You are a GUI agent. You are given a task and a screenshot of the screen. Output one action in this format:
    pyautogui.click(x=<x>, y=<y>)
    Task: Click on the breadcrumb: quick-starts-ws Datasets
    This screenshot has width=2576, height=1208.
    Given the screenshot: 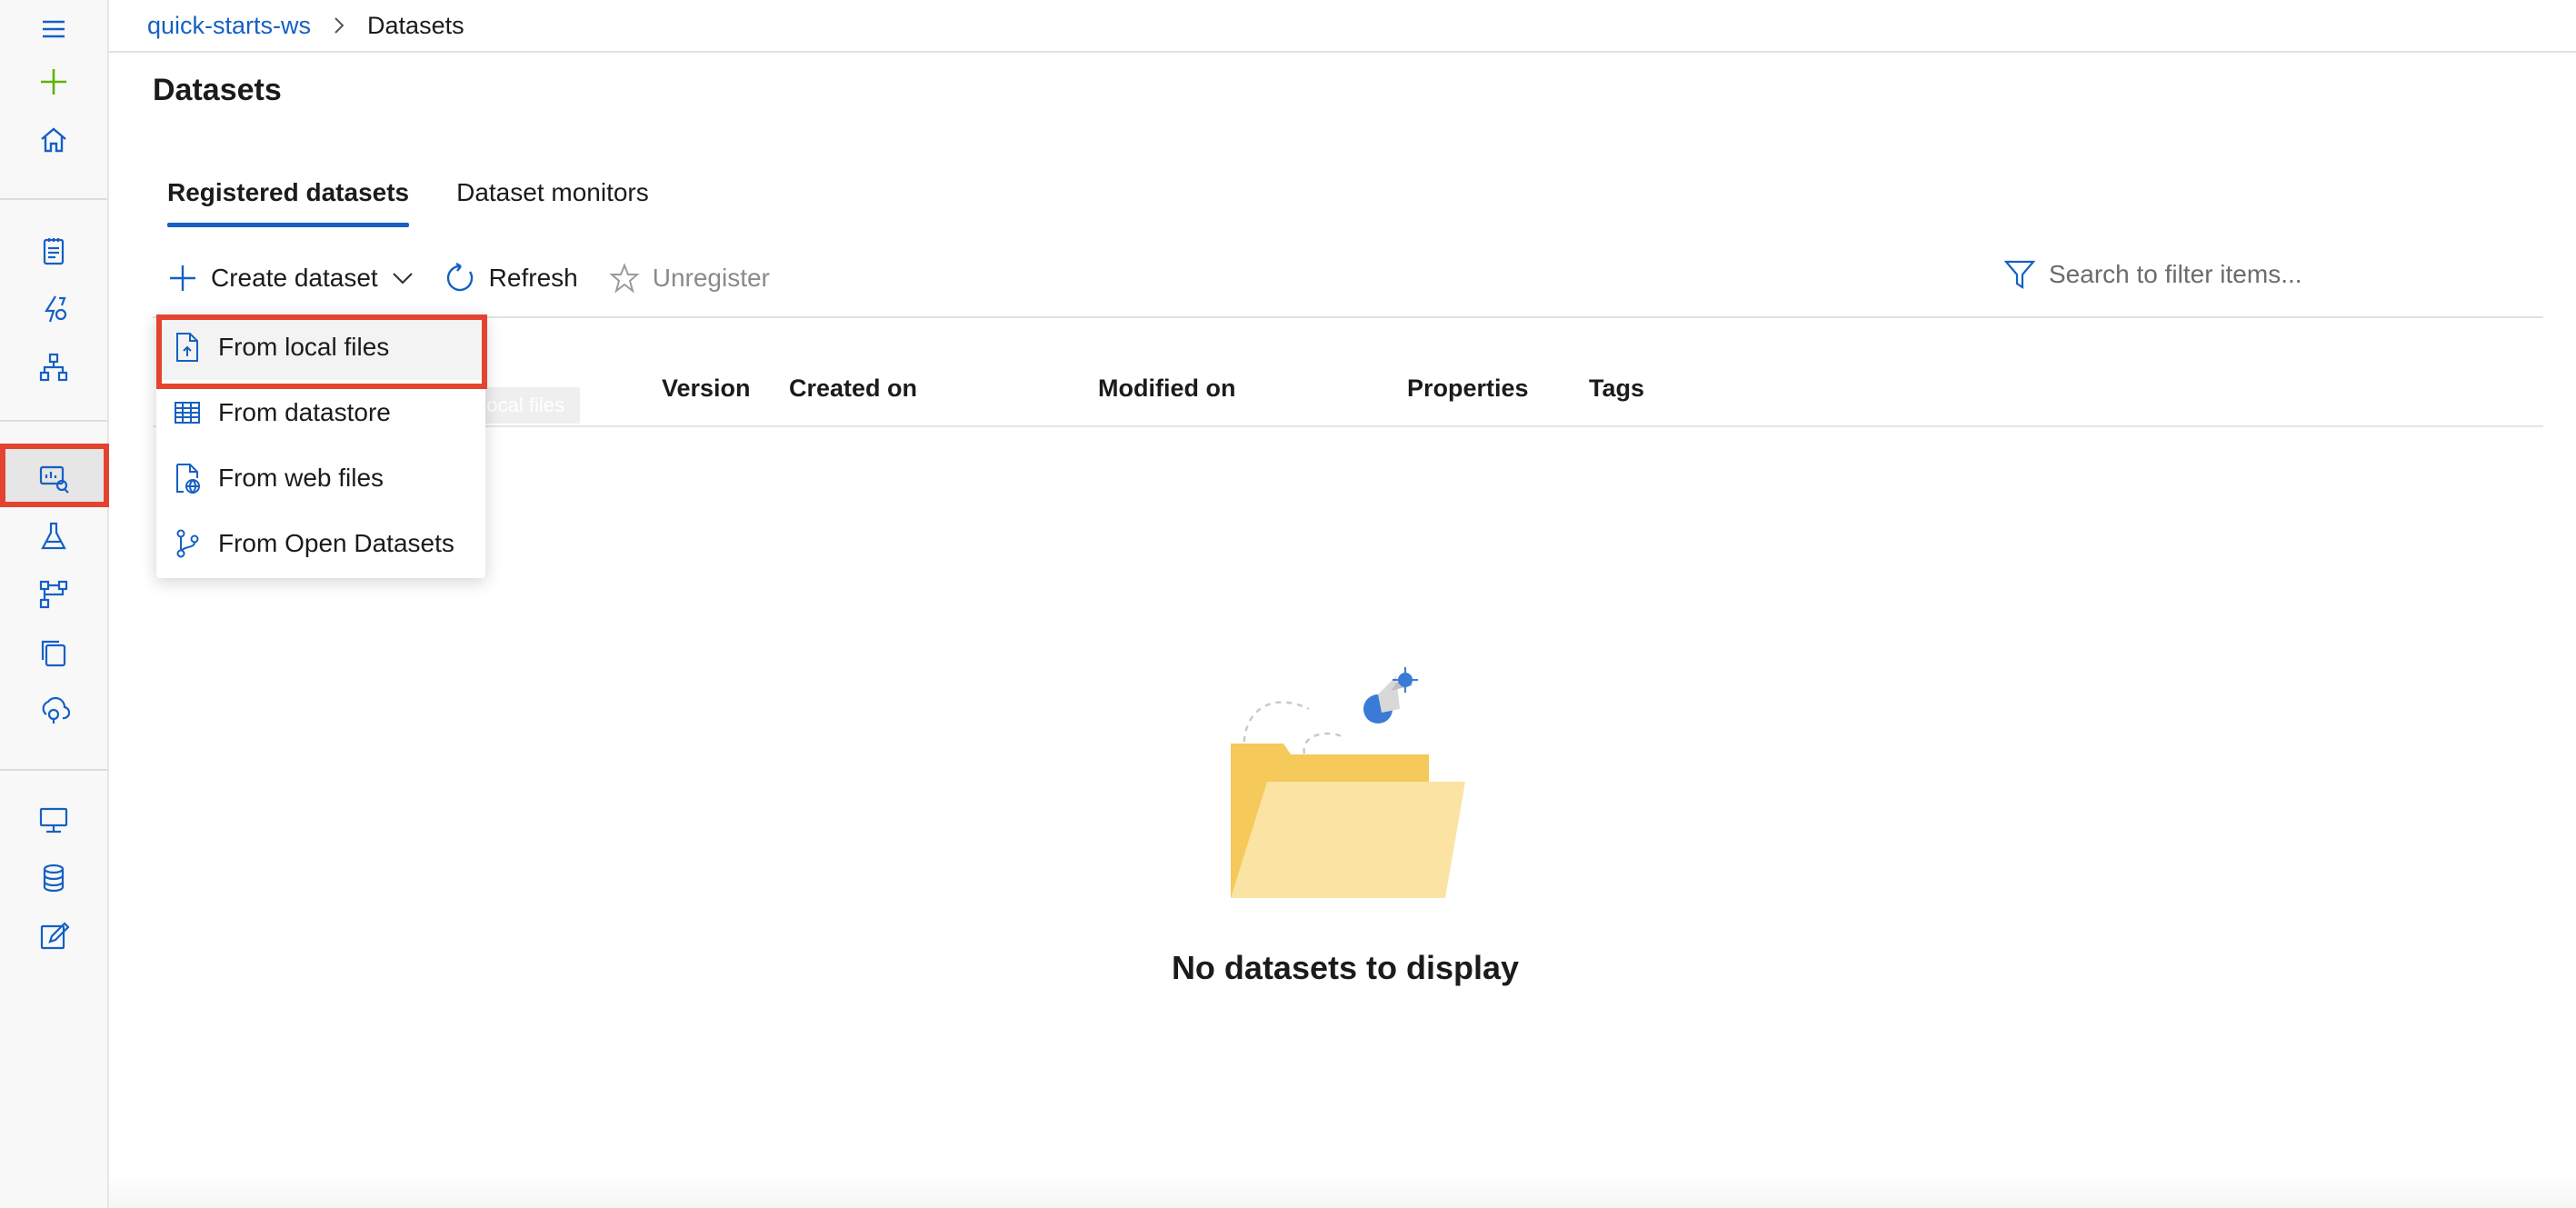 What is the action you would take?
    pyautogui.click(x=1342, y=26)
    